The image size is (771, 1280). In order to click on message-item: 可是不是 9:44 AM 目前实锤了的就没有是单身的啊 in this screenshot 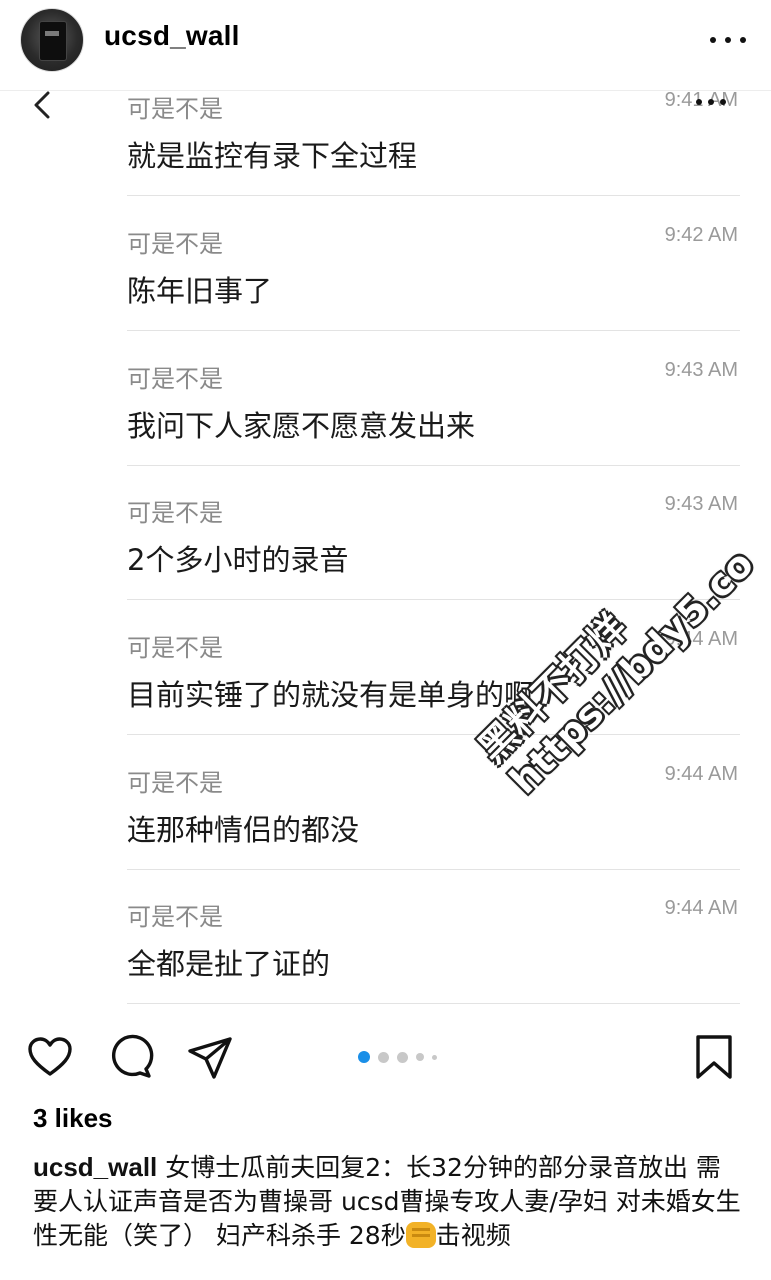, I will do `click(433, 695)`.